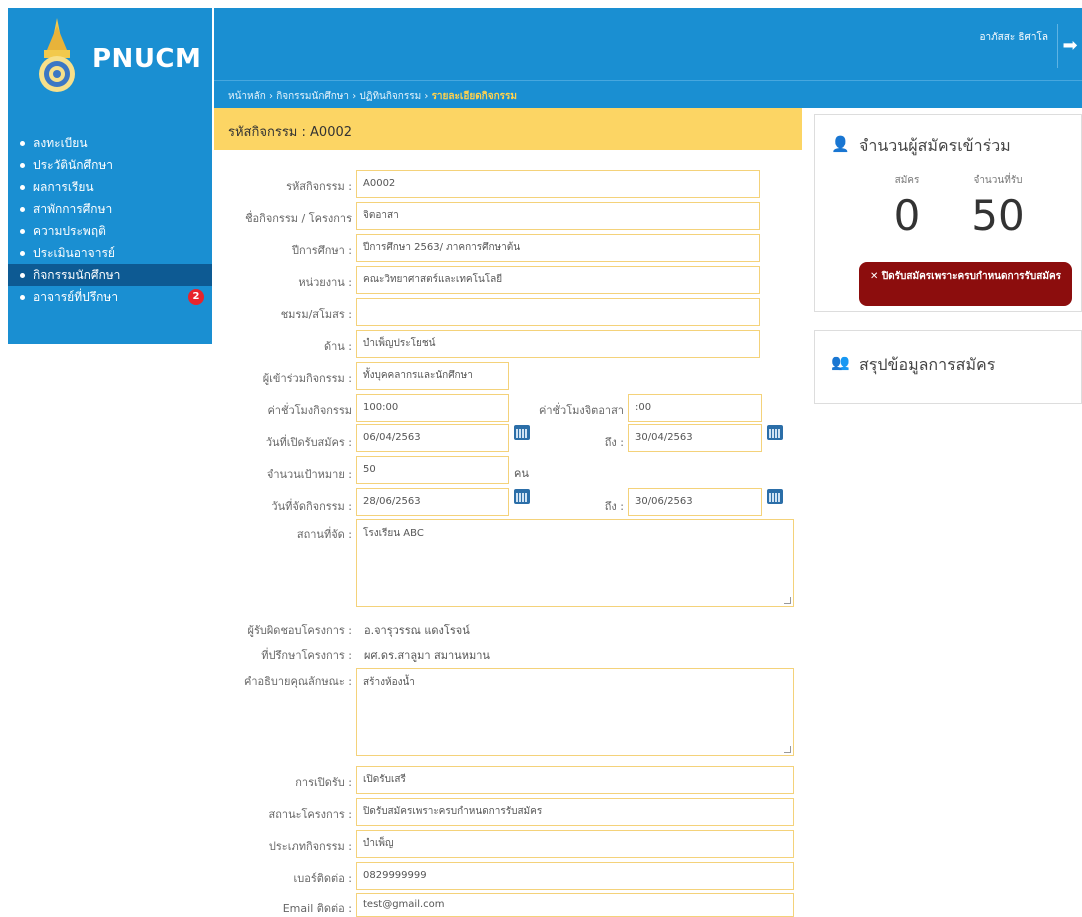  Describe the element at coordinates (907, 180) in the screenshot. I see `applied-label: สมัคร` at that location.